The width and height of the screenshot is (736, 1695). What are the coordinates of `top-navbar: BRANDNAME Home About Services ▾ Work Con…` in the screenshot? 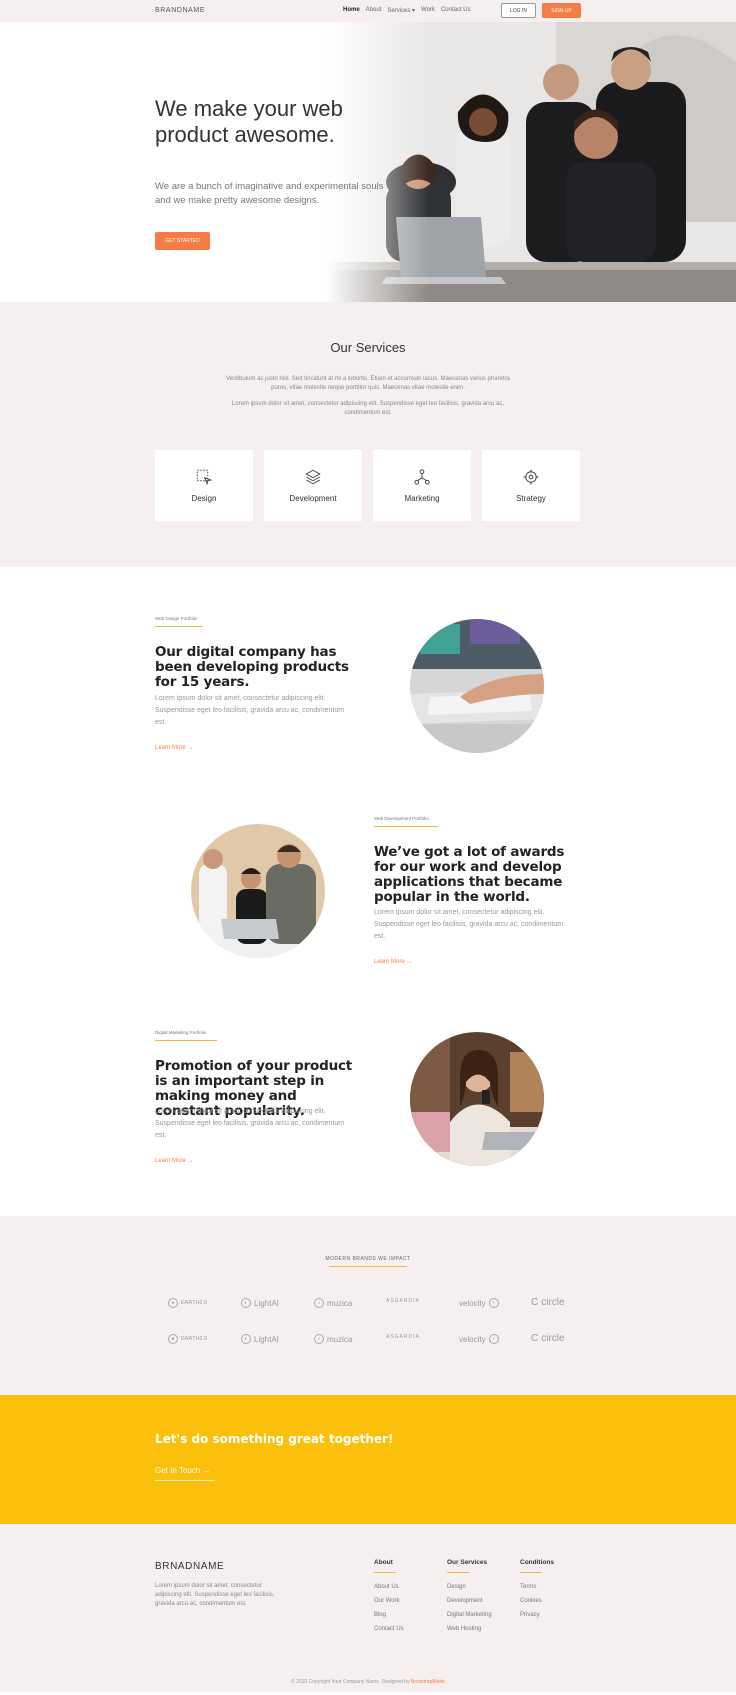 It's located at (368, 11).